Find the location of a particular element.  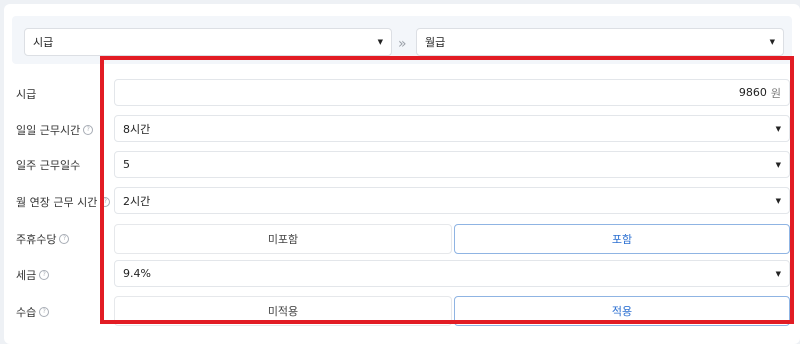

from-unit-select: 시급 ▼ is located at coordinates (208, 42).